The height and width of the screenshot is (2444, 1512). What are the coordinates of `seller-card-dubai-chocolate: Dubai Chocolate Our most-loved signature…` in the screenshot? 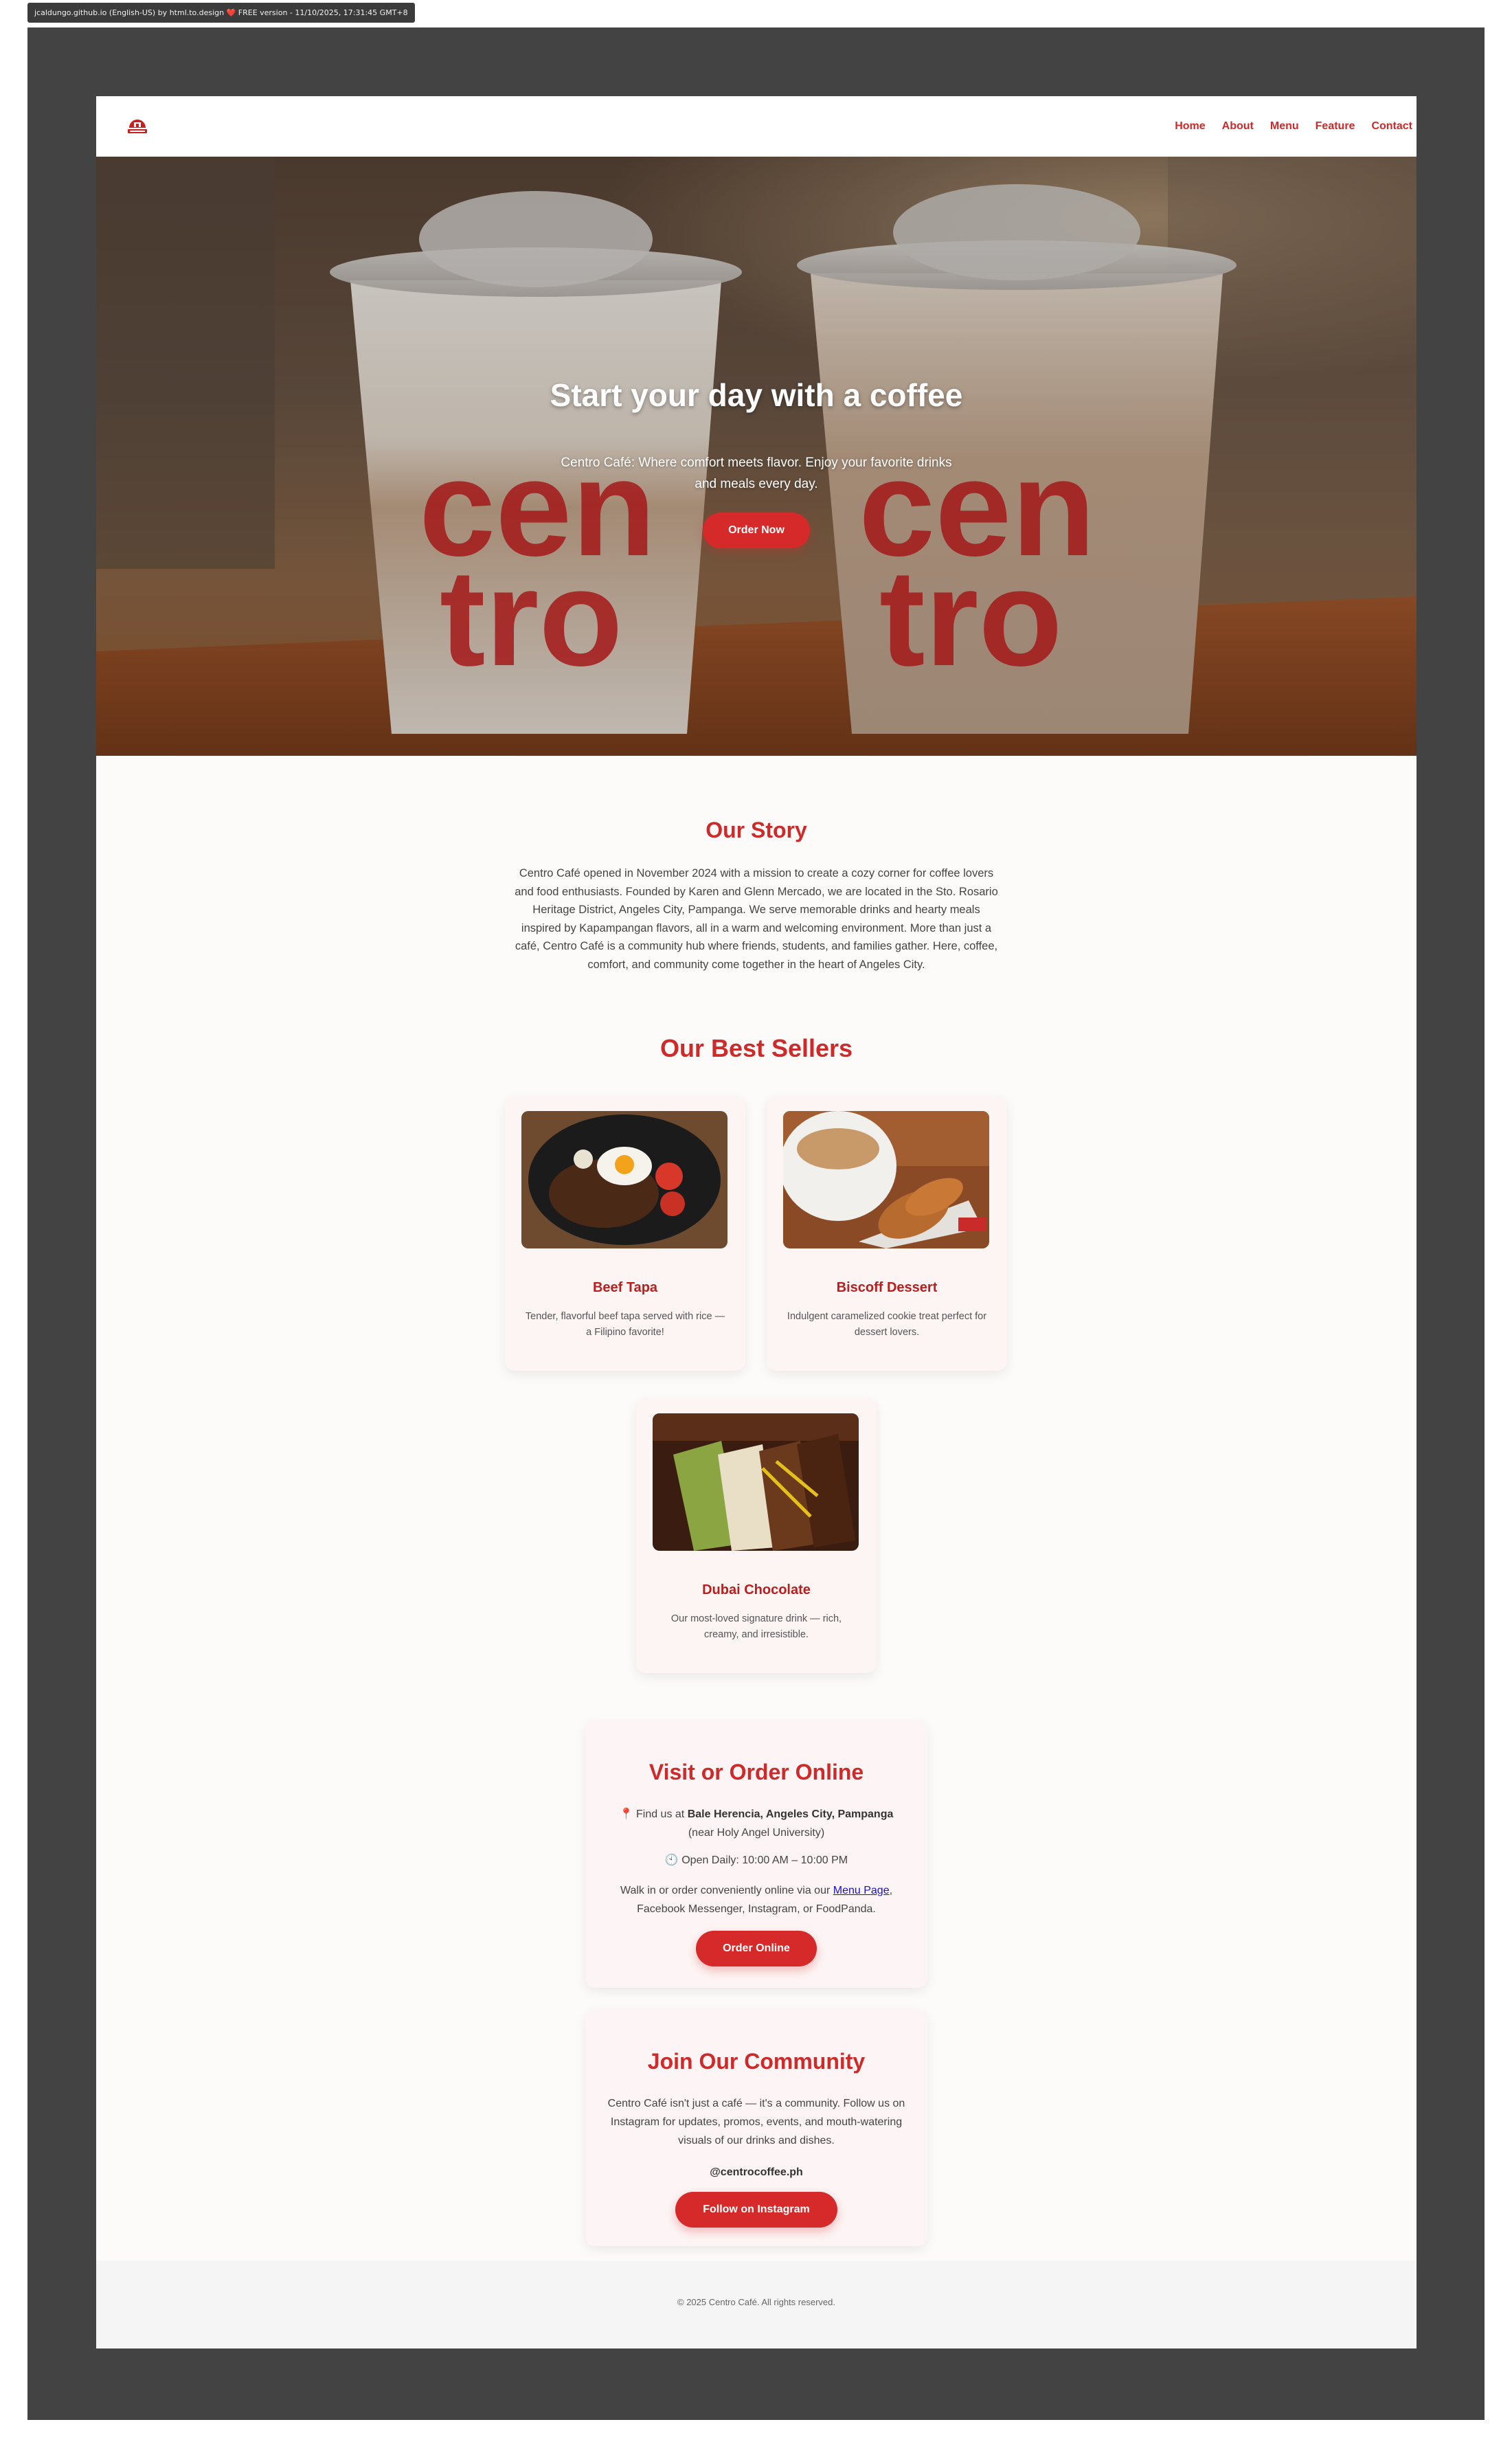 It's located at (757, 1535).